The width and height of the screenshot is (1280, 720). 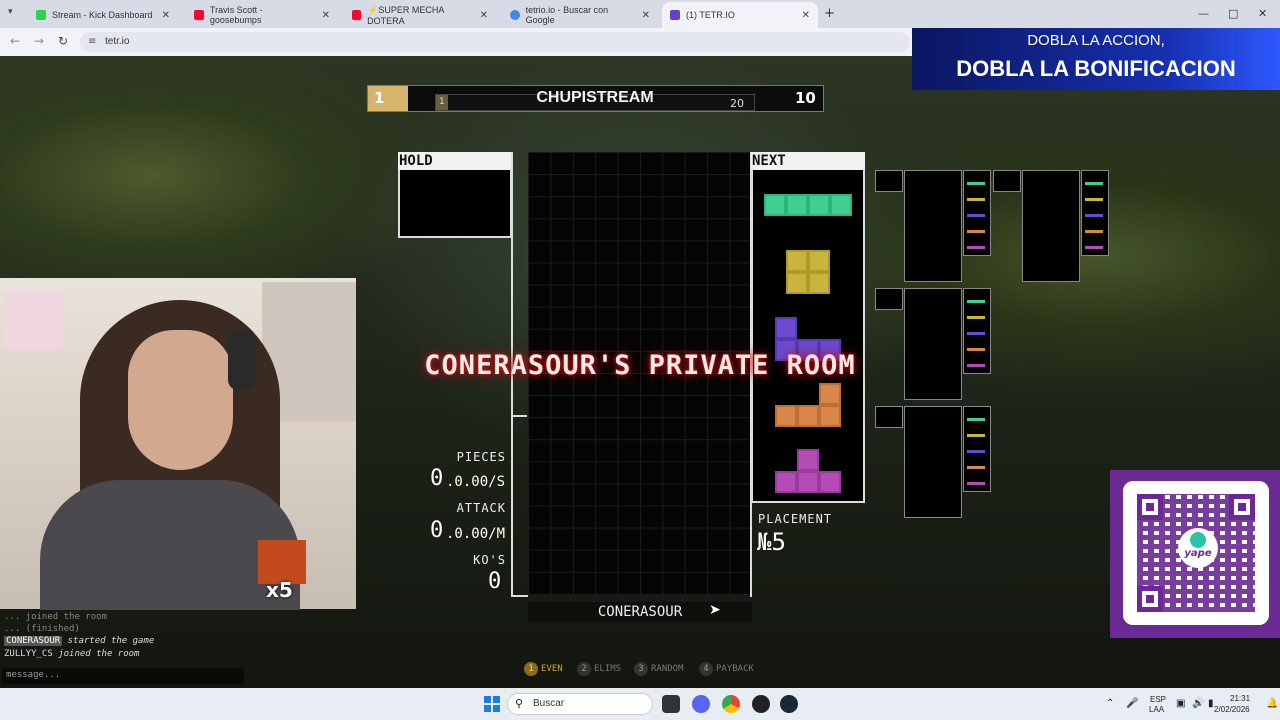 What do you see at coordinates (39, 41) in the screenshot?
I see `forward-icon: →` at bounding box center [39, 41].